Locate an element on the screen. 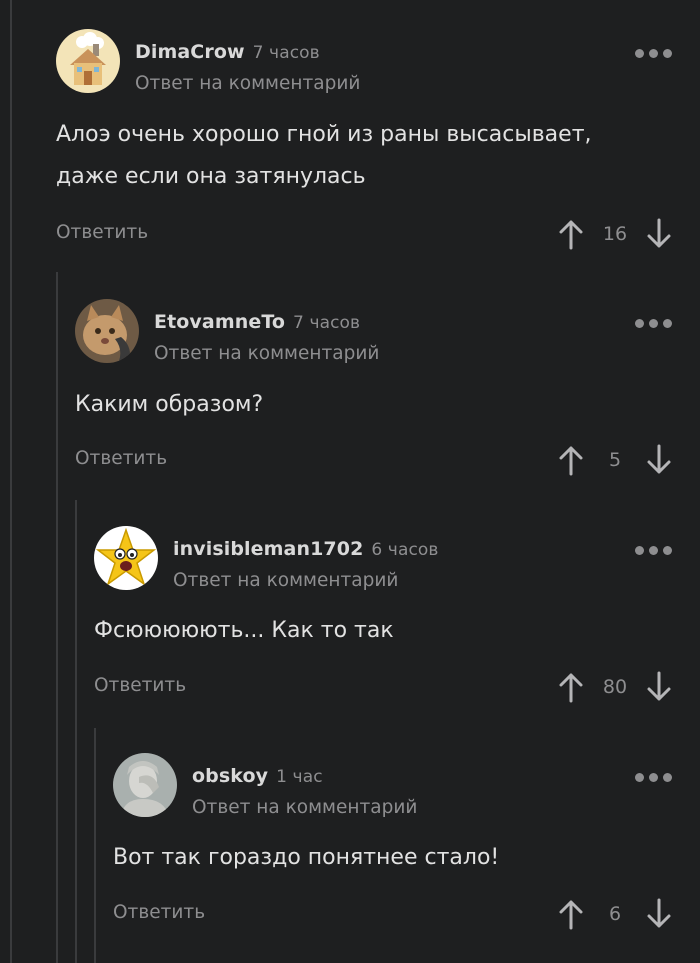 This screenshot has width=700, height=963. comment-text-line: даже если она затянулась is located at coordinates (211, 176).